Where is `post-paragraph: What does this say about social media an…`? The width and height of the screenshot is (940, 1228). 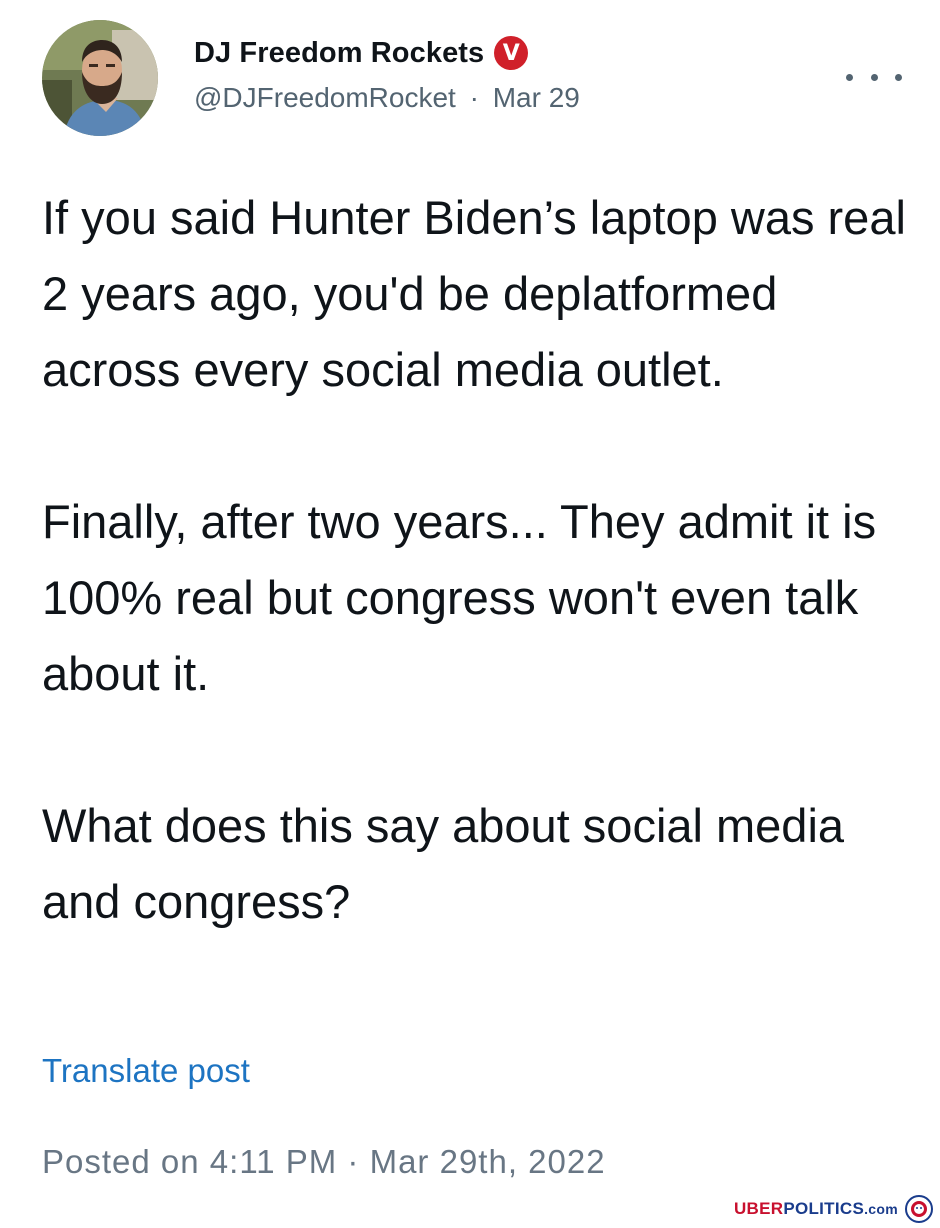 post-paragraph: What does this say about social media an… is located at coordinates (443, 863).